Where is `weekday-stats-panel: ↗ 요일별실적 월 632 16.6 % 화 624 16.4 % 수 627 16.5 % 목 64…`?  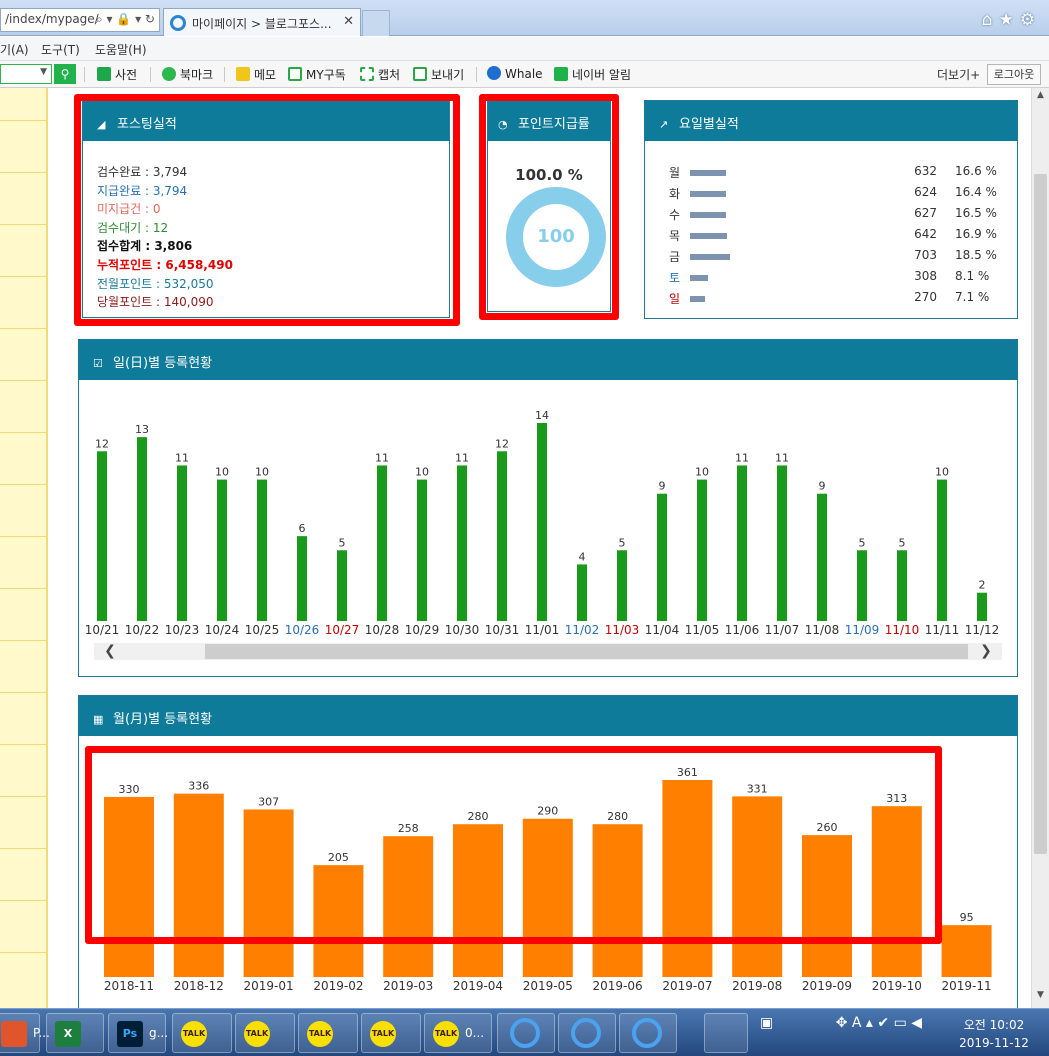 weekday-stats-panel: ↗ 요일별실적 월 632 16.6 % 화 624 16.4 % 수 627 16.5 % 목 64… is located at coordinates (831, 209).